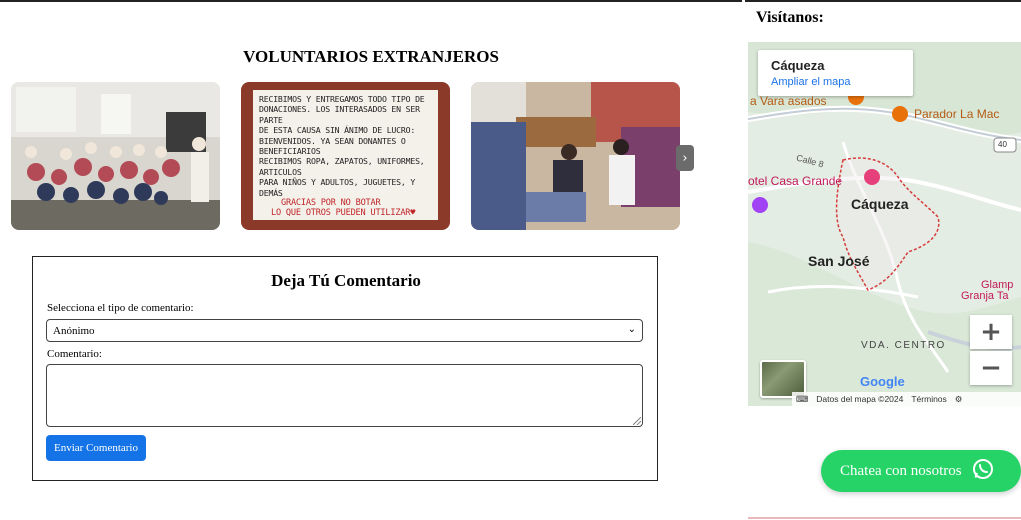 Image resolution: width=1021 pixels, height=520 pixels. I want to click on map-place-title: Cáqueza, so click(798, 65).